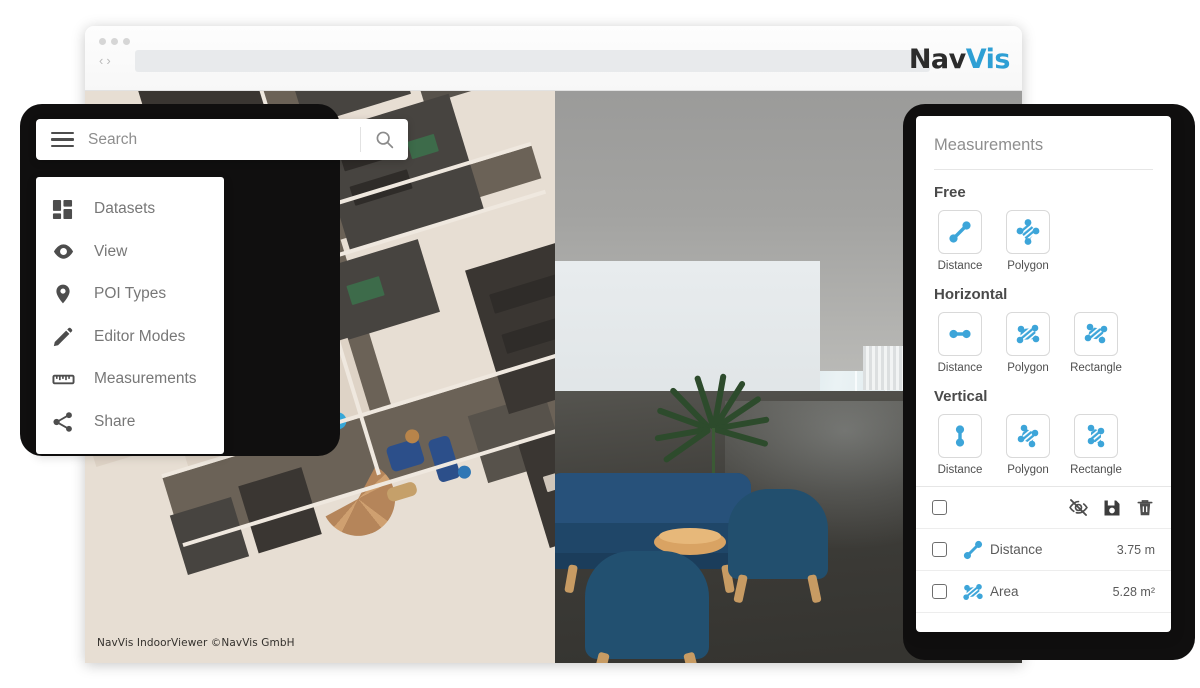 The image size is (1200, 688). Describe the element at coordinates (1043, 549) in the screenshot. I see `table-row: Distance 3.75 m` at that location.